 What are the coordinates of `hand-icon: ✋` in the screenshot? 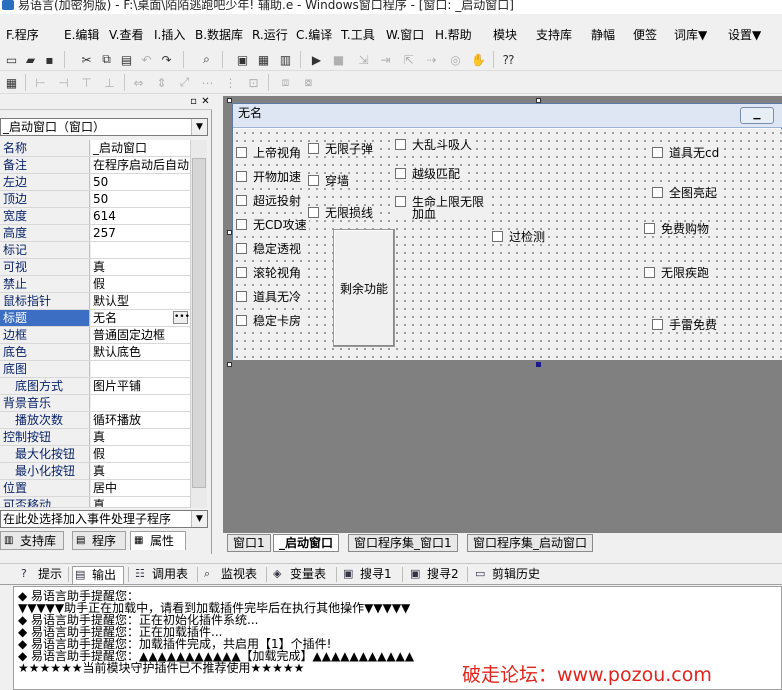 It's located at (478, 59).